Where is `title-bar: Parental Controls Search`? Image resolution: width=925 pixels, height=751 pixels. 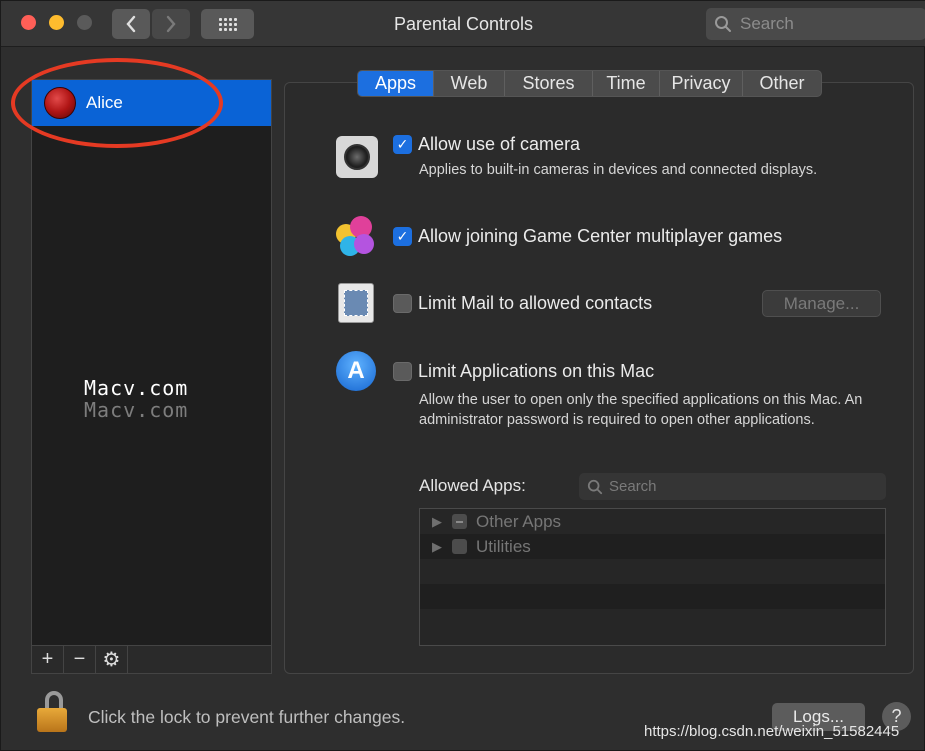
title-bar: Parental Controls Search is located at coordinates (463, 24).